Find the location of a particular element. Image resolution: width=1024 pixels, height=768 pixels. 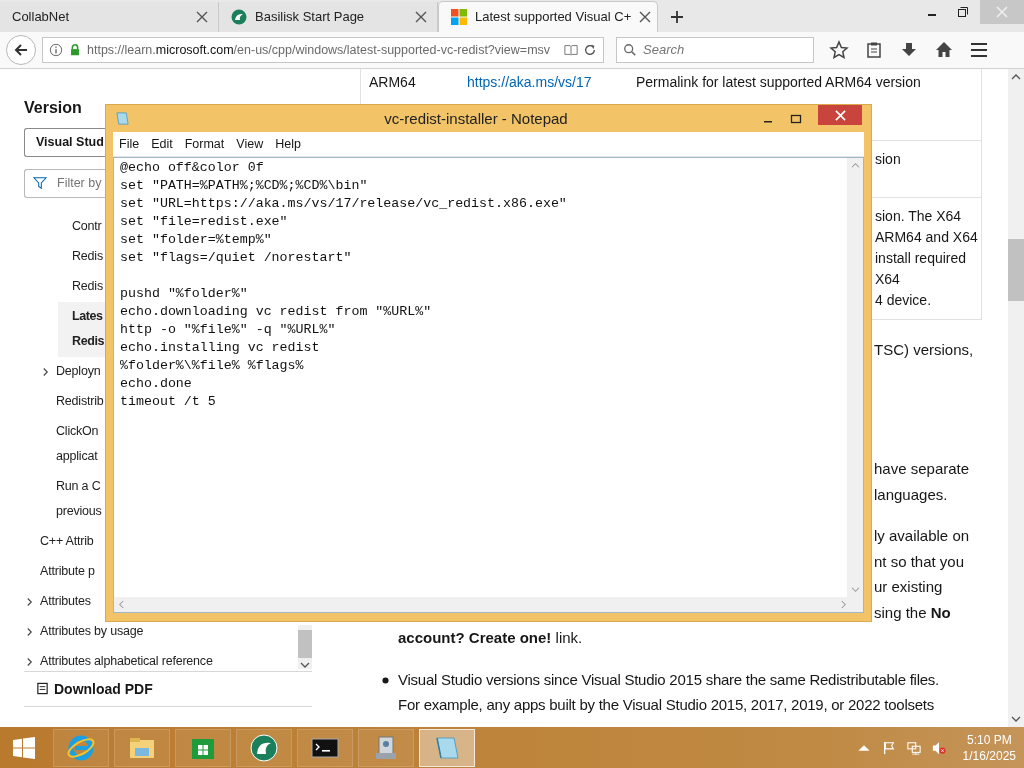

speaker-muted-icon is located at coordinates (938, 747).